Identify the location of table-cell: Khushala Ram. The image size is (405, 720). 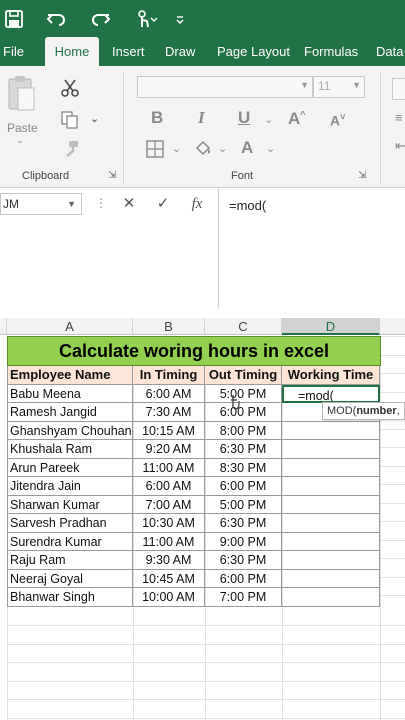
(70, 449).